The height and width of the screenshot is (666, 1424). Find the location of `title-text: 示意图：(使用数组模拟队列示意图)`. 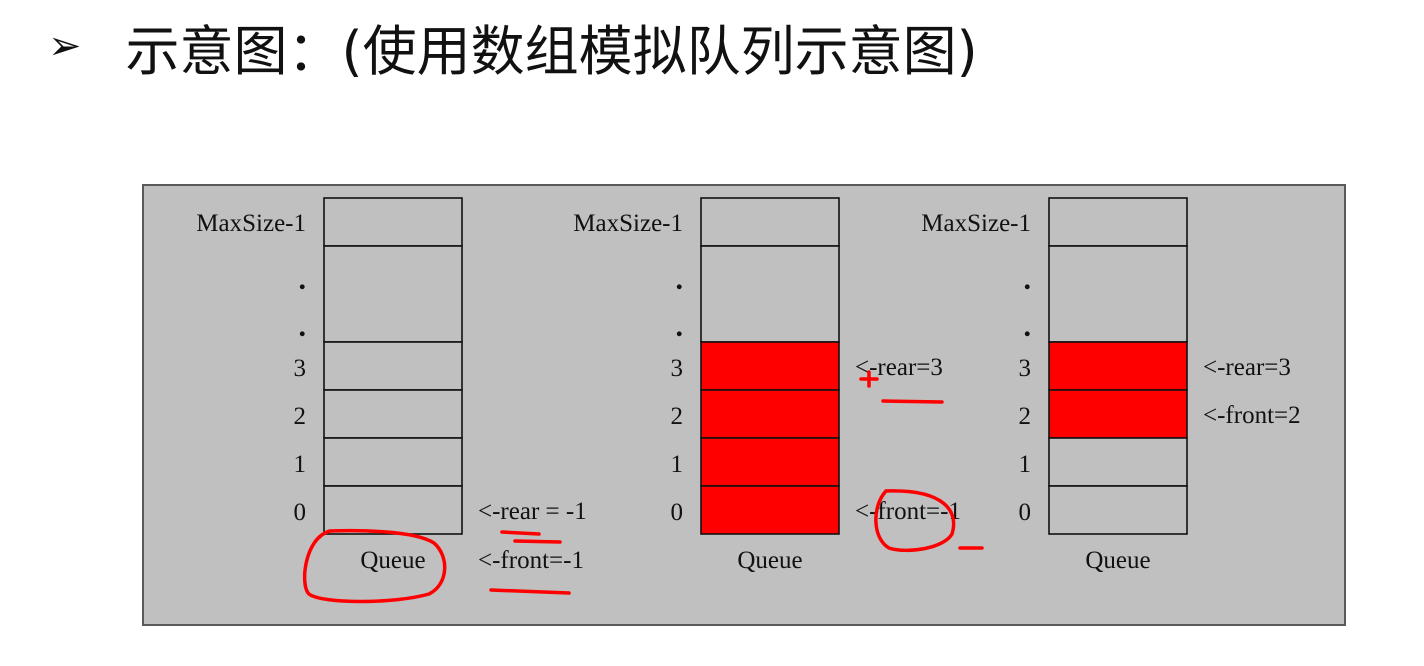

title-text: 示意图：(使用数组模拟队列示意图) is located at coordinates (551, 51).